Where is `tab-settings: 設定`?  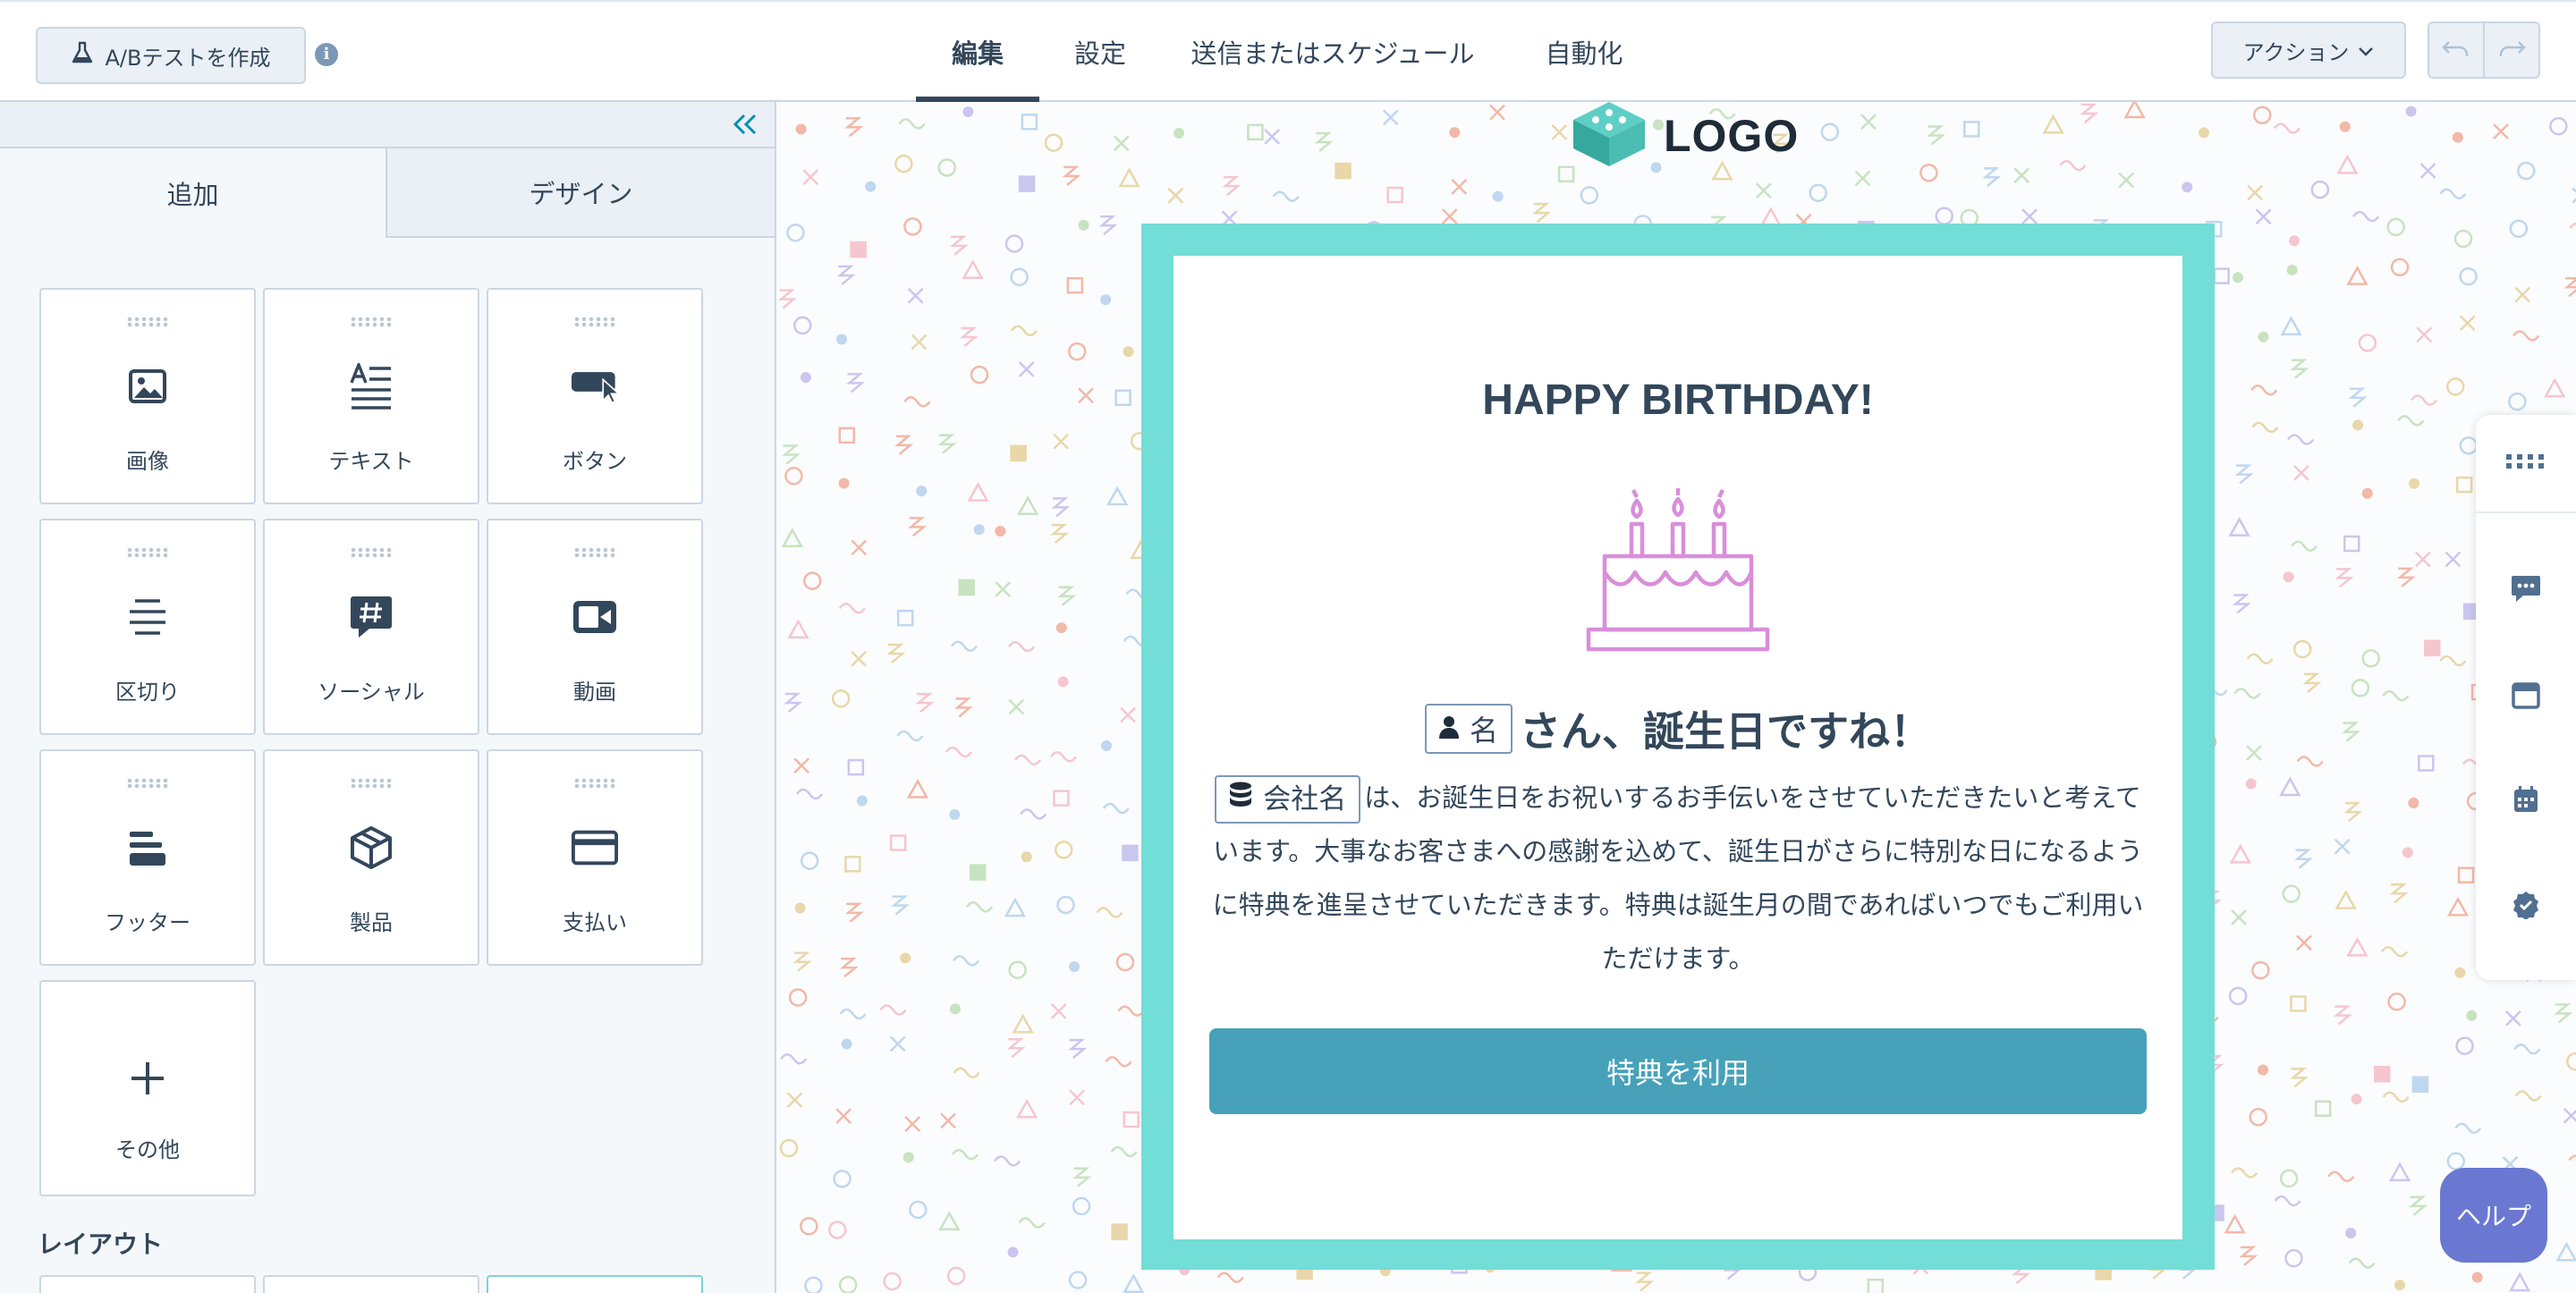 tab-settings: 設定 is located at coordinates (1100, 52).